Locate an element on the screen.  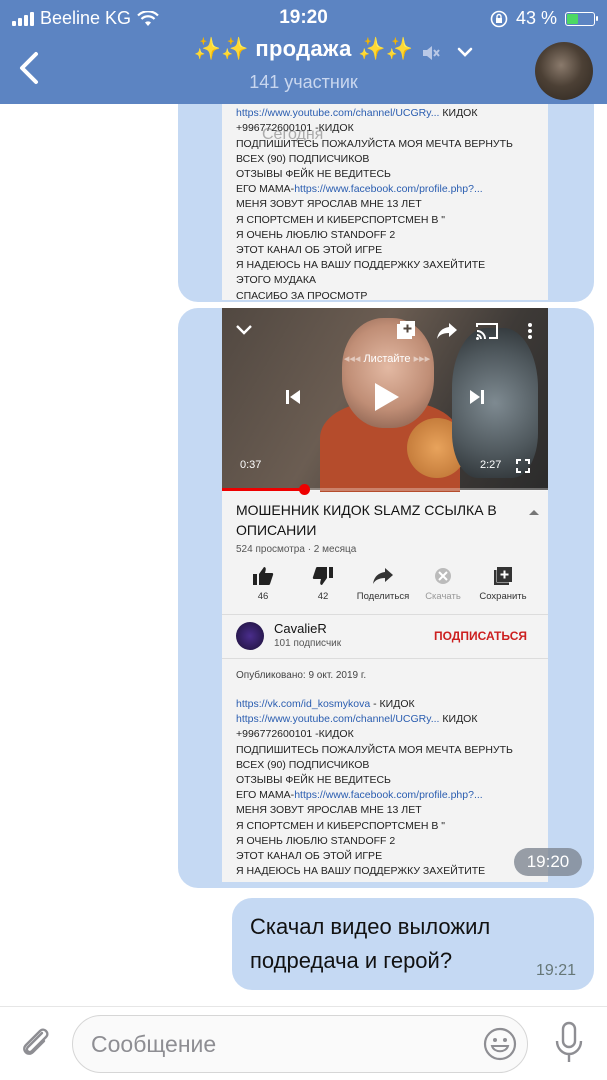
cast-icon is located at coordinates (487, 331).